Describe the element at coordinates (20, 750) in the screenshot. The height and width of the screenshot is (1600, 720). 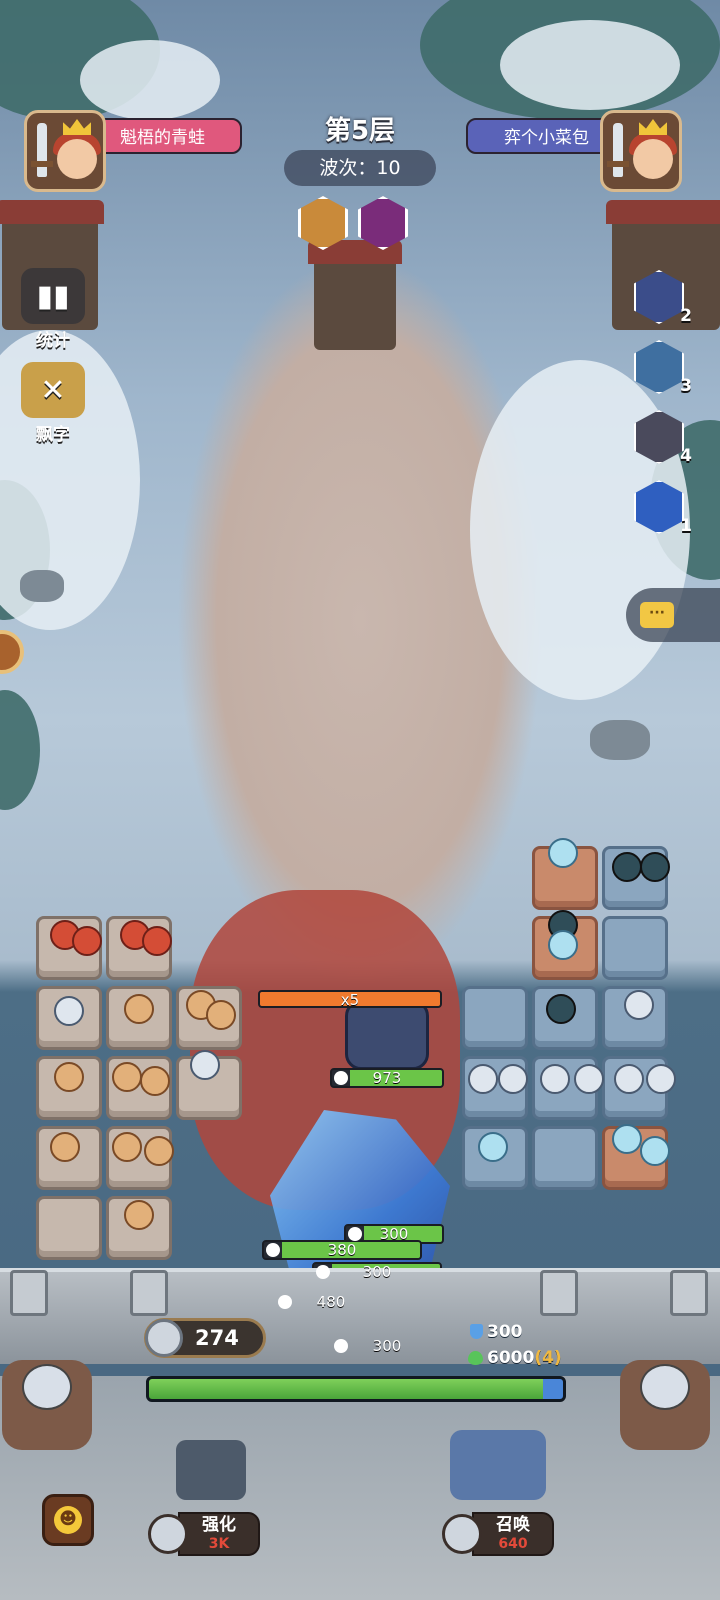
I see `pine-tree` at that location.